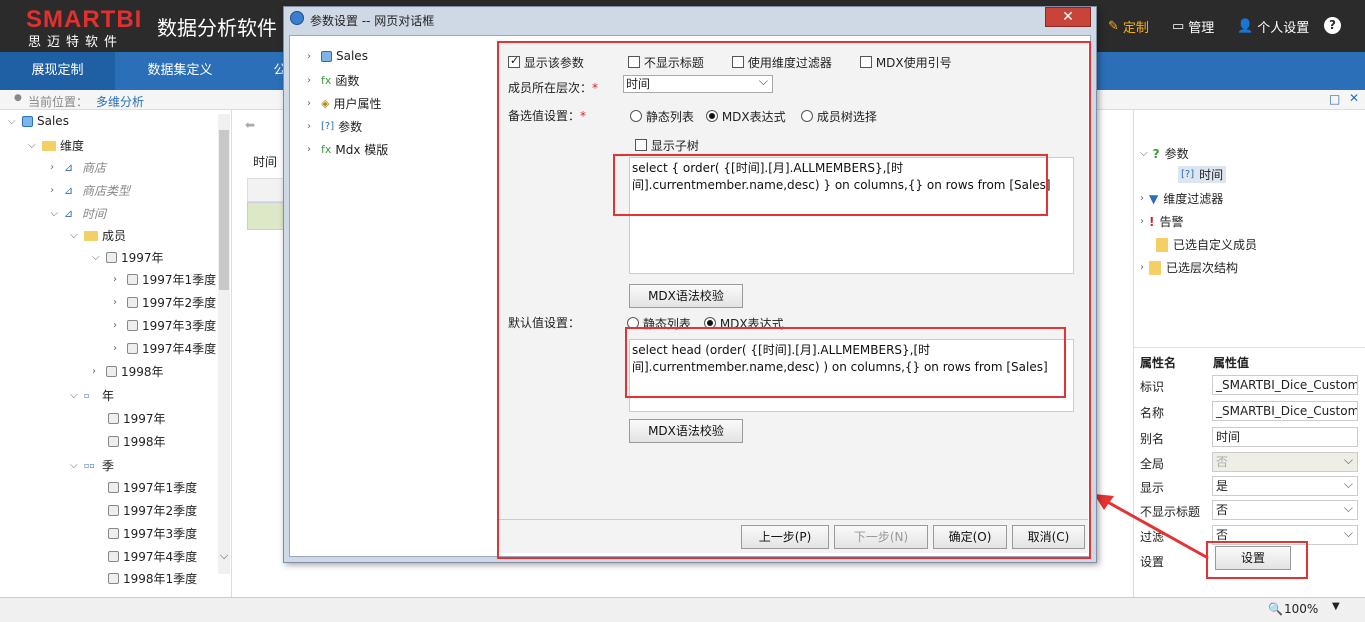 The height and width of the screenshot is (622, 1365). Describe the element at coordinates (1193, 26) in the screenshot. I see `nav-manage: ▭ 管理` at that location.